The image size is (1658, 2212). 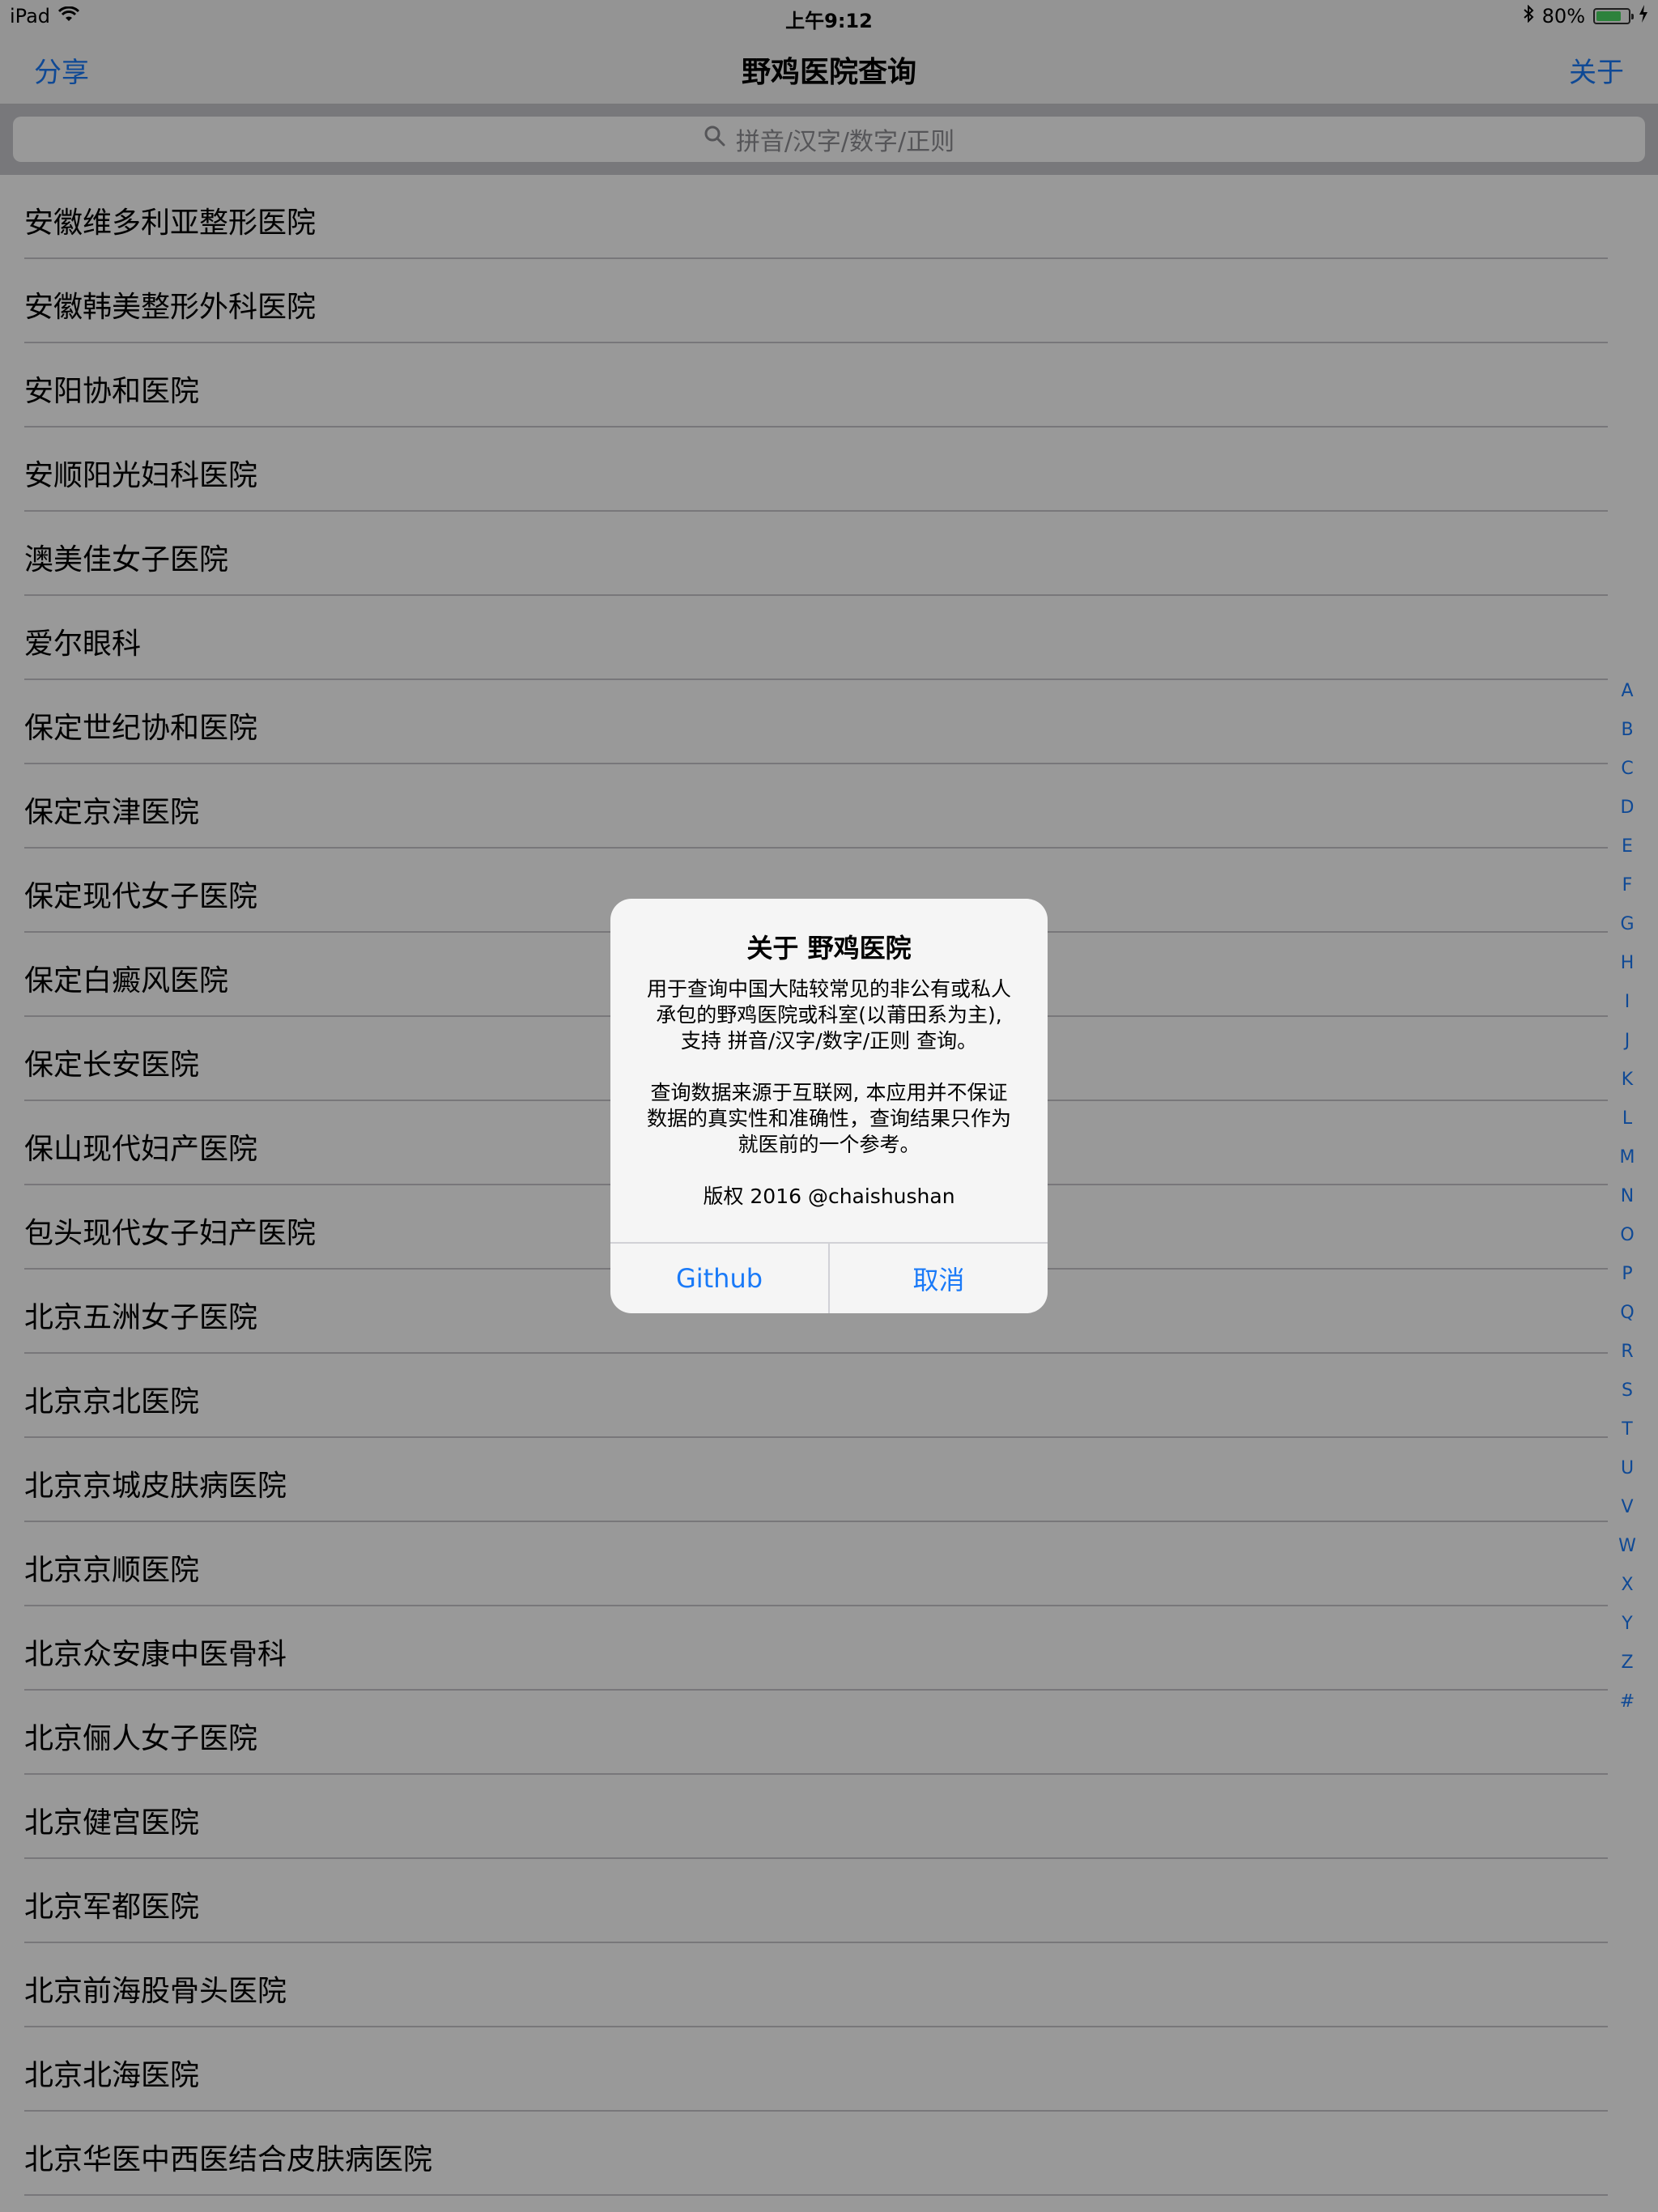 I want to click on alert-message-line: 用于查询中国大陆较常见的非公有或私人, so click(x=828, y=989).